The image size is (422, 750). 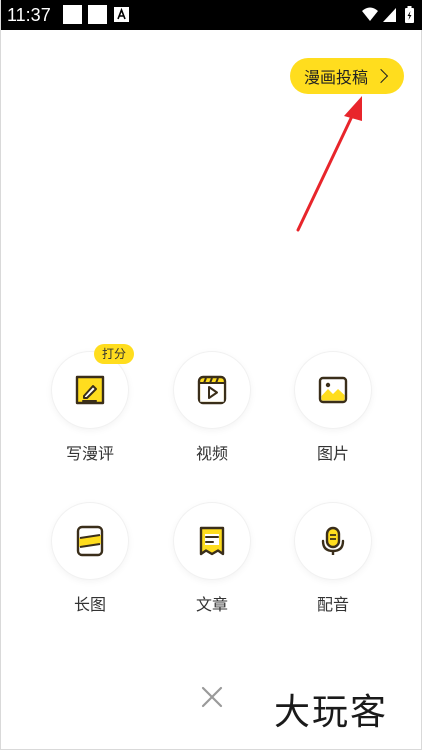 I want to click on status-bar: 11:37, so click(x=211, y=15).